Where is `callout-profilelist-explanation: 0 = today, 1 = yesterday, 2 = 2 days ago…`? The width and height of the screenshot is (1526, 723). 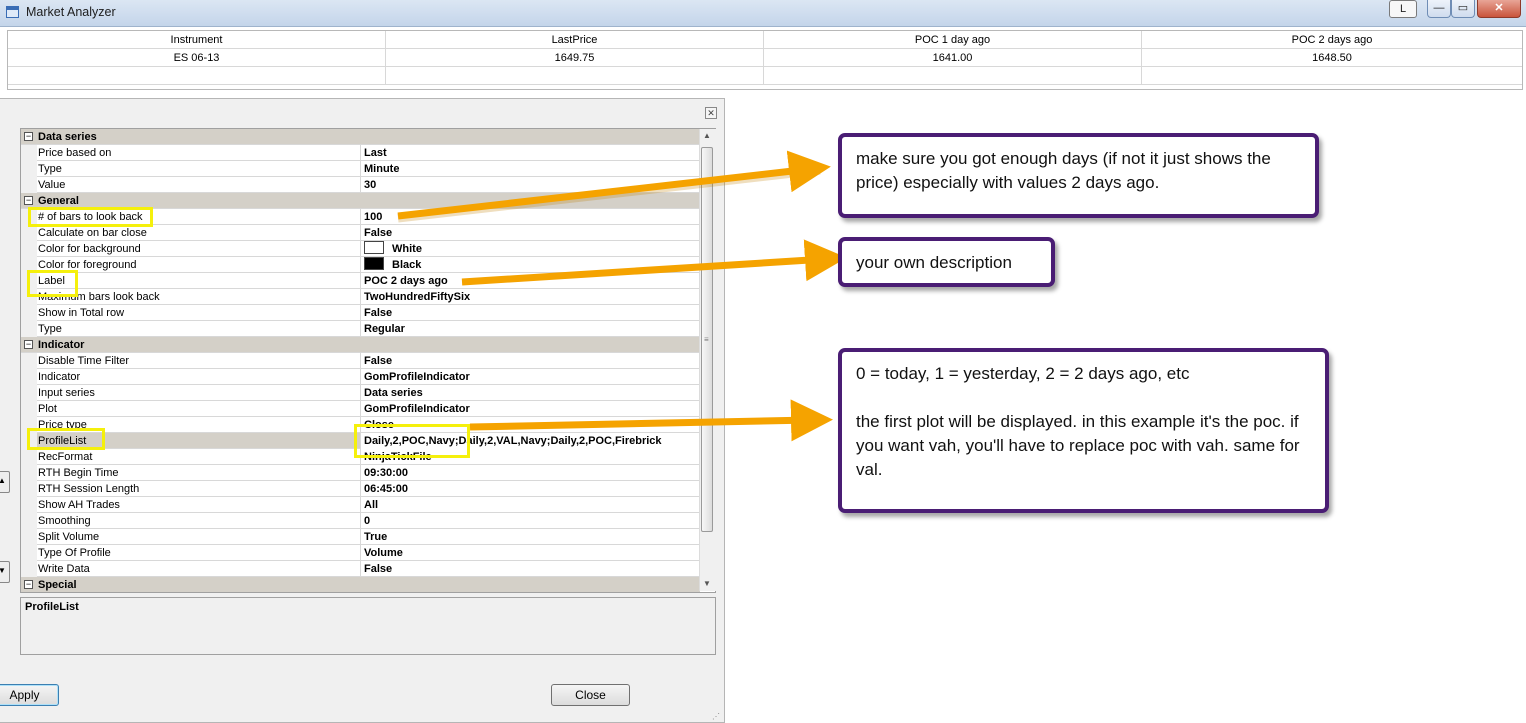 callout-profilelist-explanation: 0 = today, 1 = yesterday, 2 = 2 days ago… is located at coordinates (1083, 430).